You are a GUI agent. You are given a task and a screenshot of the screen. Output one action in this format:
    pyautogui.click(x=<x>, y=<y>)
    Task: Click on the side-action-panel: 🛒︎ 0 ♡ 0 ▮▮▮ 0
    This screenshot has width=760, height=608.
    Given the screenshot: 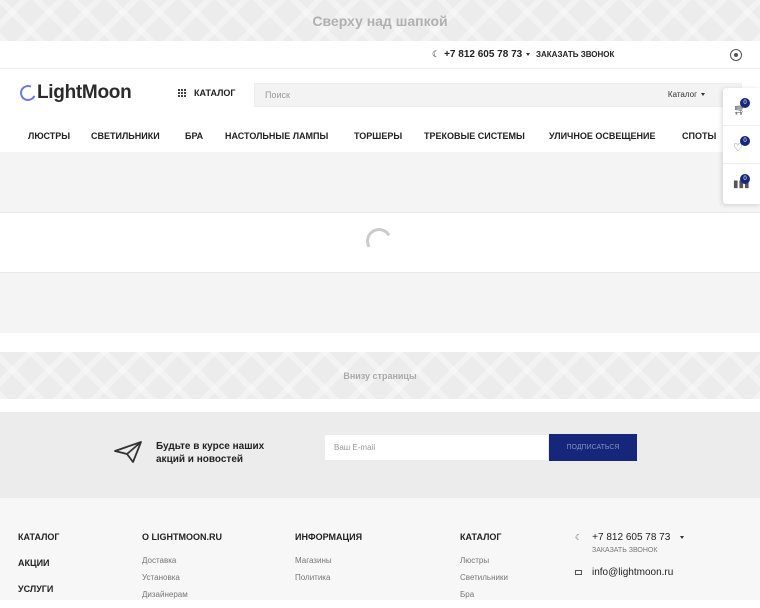 What is the action you would take?
    pyautogui.click(x=741, y=146)
    